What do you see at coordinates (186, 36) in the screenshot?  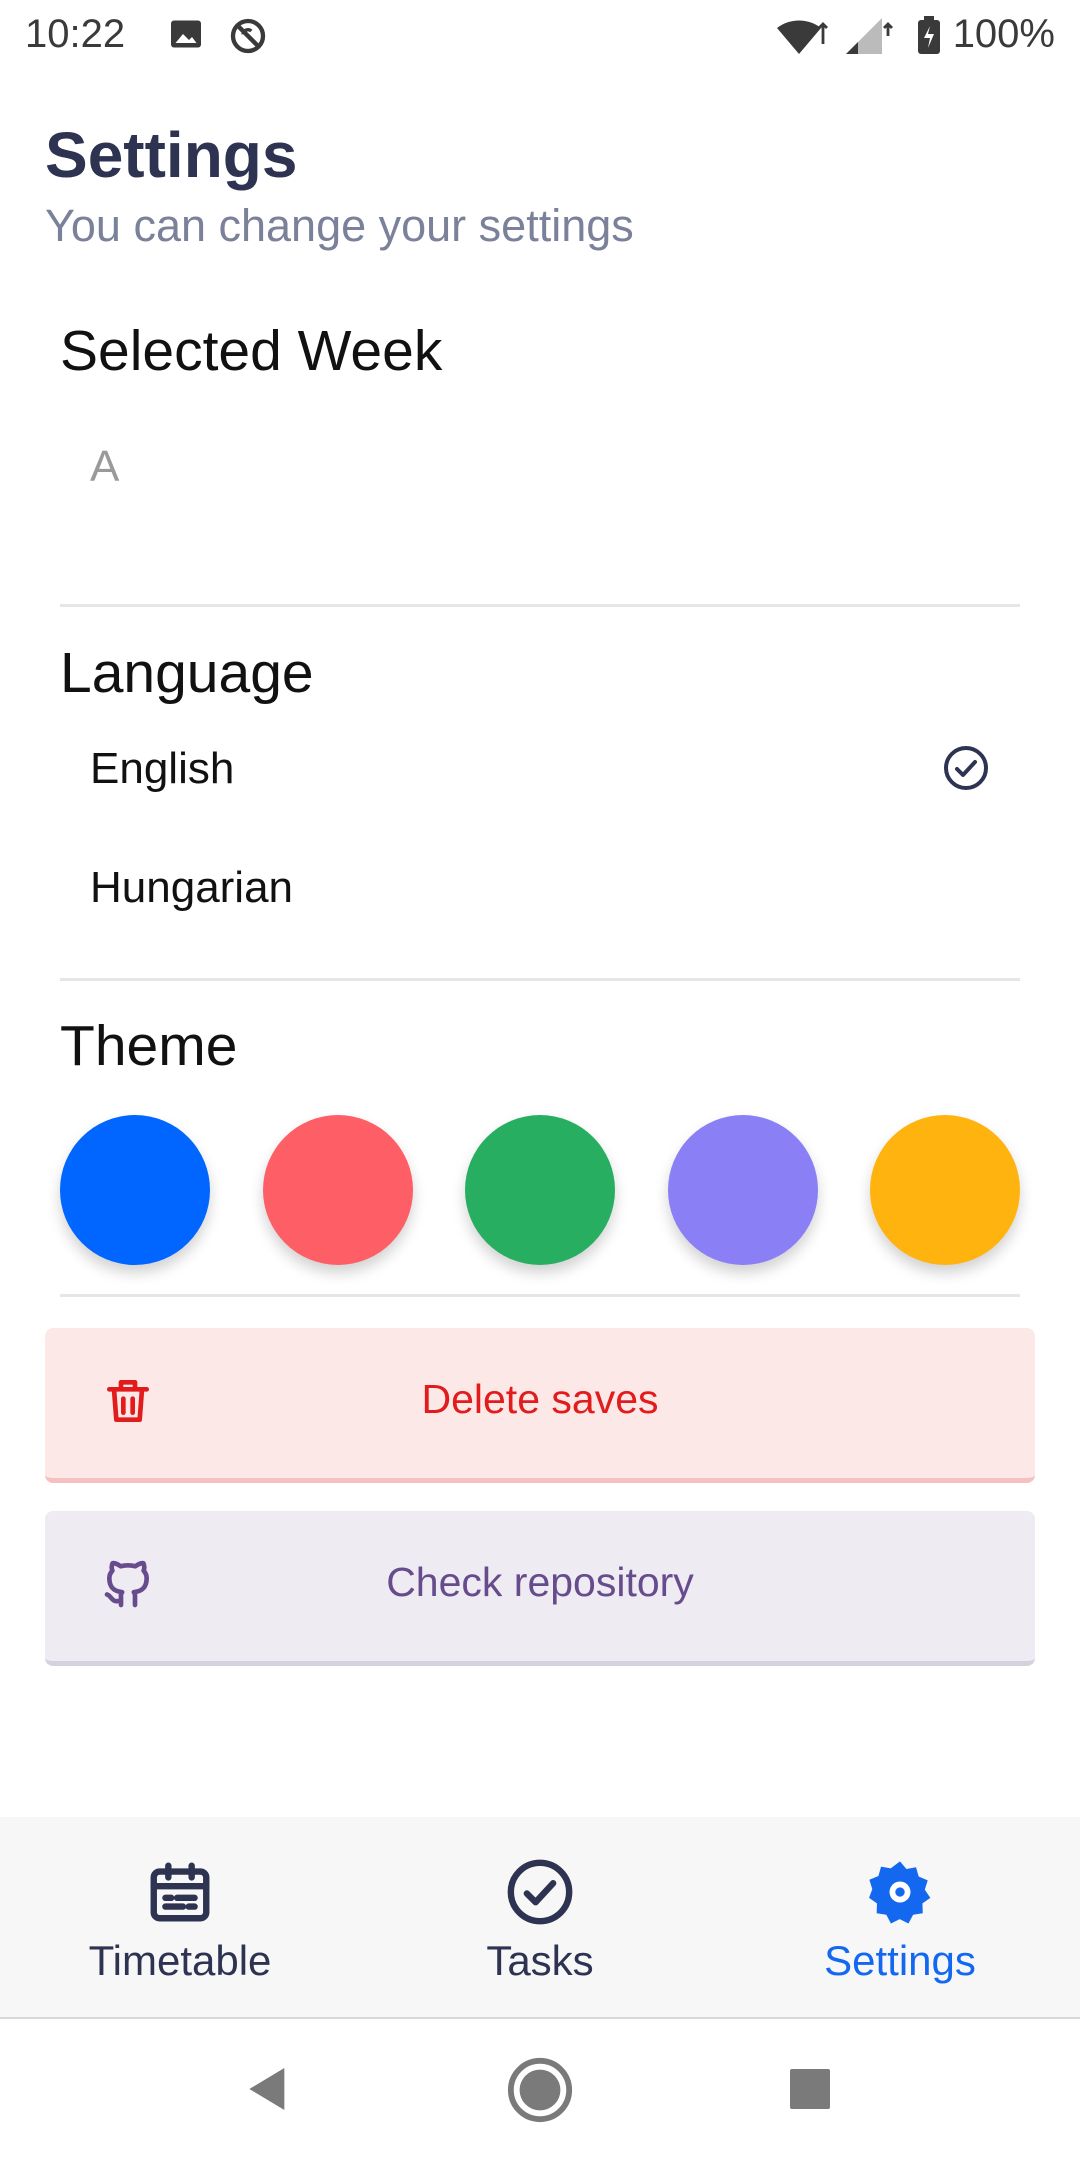 I see `image-icon` at bounding box center [186, 36].